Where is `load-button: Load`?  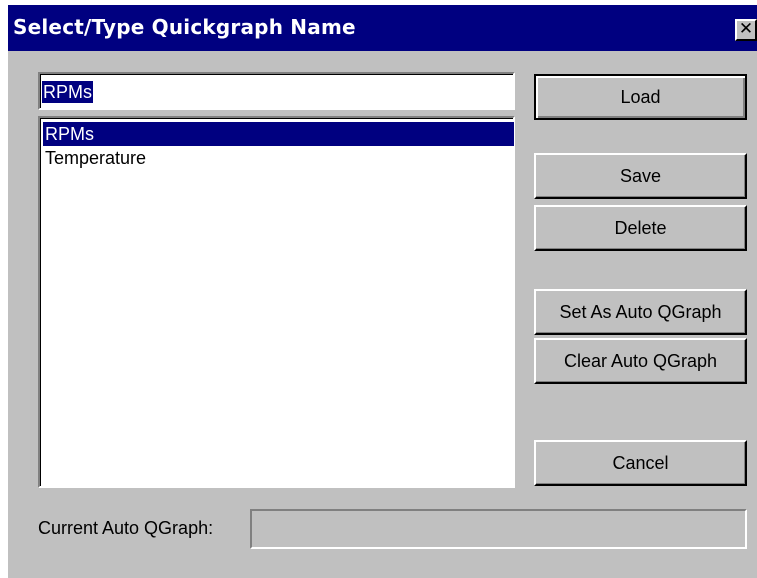 load-button: Load is located at coordinates (640, 97).